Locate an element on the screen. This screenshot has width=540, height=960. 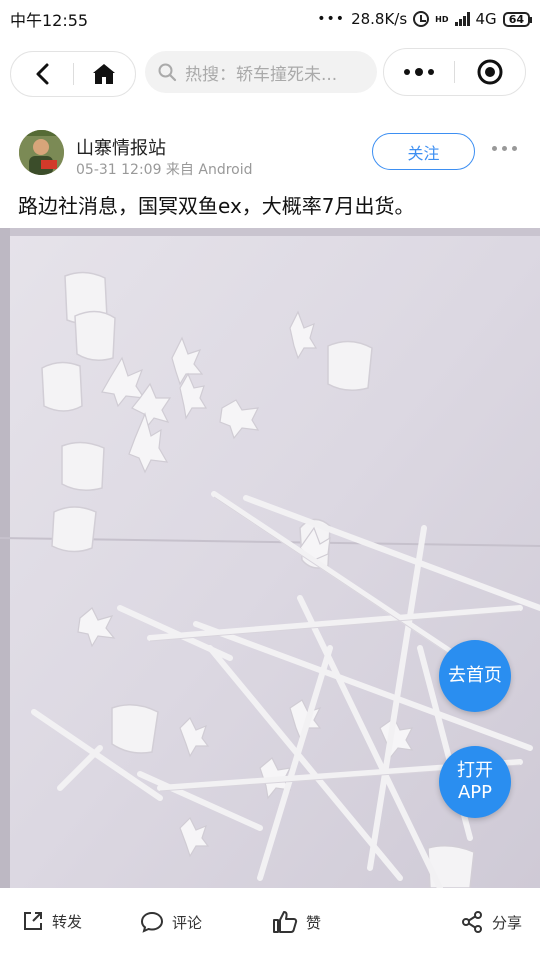
notification-dots-icon: ••• is located at coordinates (331, 19).